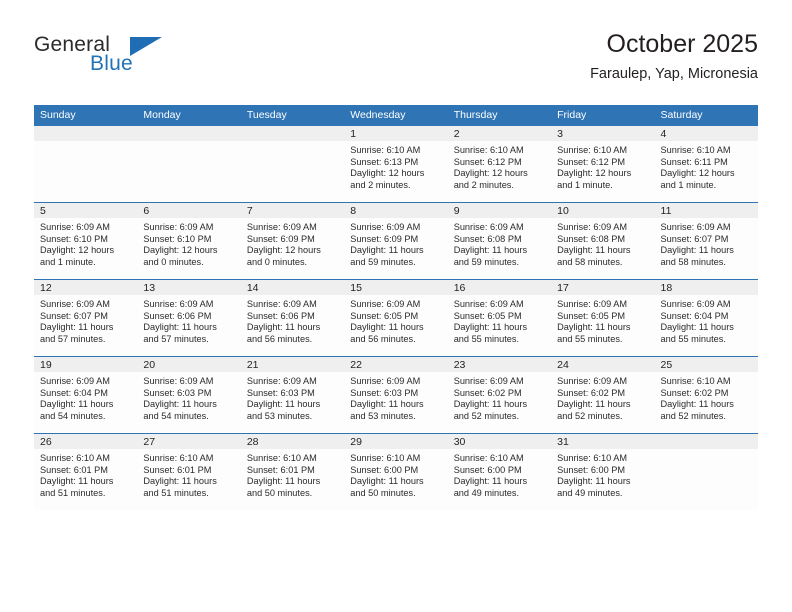 The height and width of the screenshot is (612, 792). Describe the element at coordinates (384, 315) in the screenshot. I see `day-detail-line: Sunset: 6:05 PM` at that location.